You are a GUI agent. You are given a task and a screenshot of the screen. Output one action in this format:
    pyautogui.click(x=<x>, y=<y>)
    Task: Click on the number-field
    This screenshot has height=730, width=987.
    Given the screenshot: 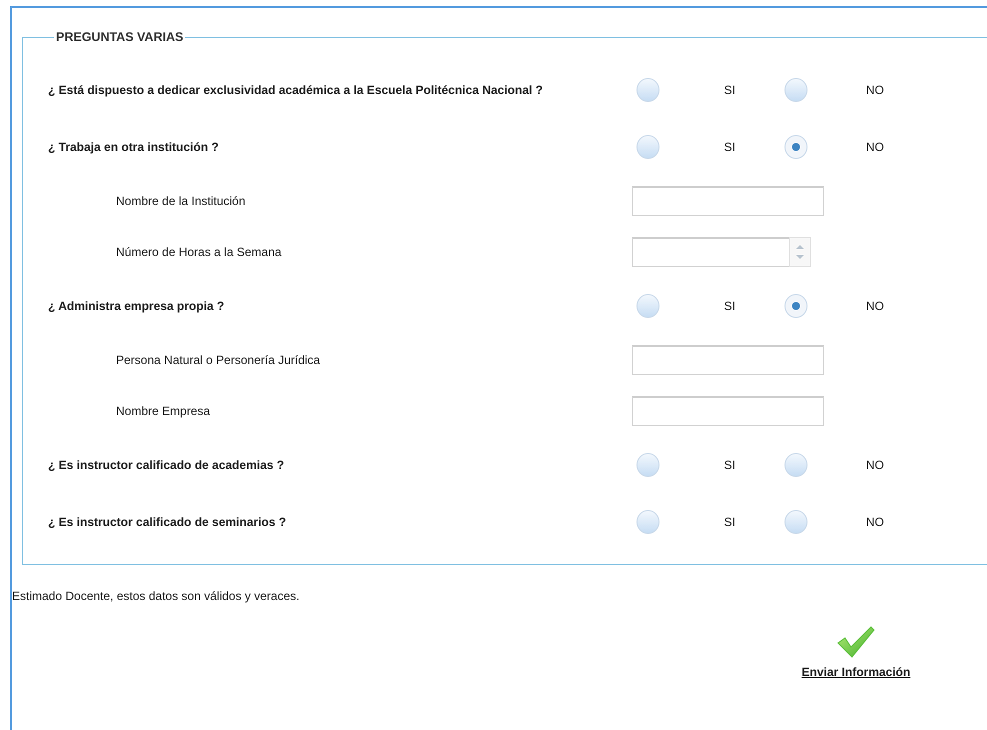 What is the action you would take?
    pyautogui.click(x=710, y=251)
    